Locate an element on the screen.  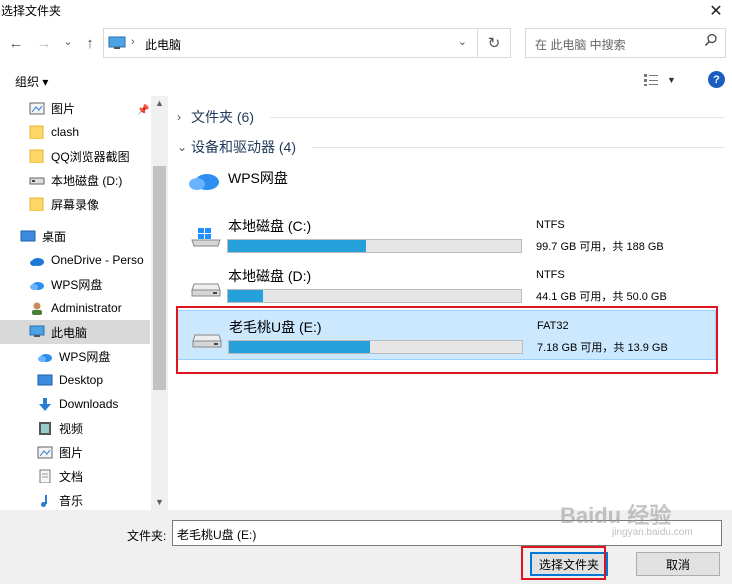
sidebar-item-desktop: 桌面 is located at coordinates (75, 236).